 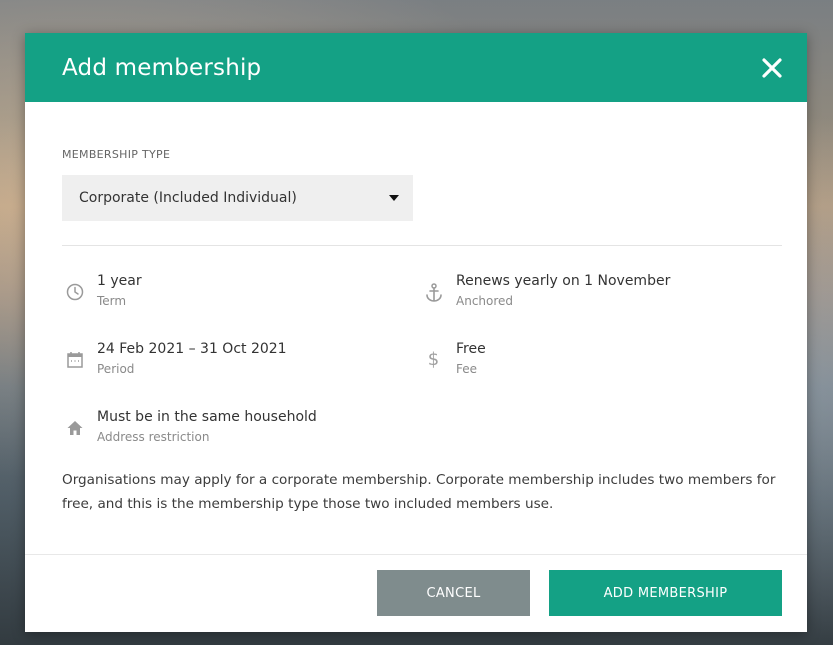 I want to click on fee-value: Free, so click(x=471, y=349).